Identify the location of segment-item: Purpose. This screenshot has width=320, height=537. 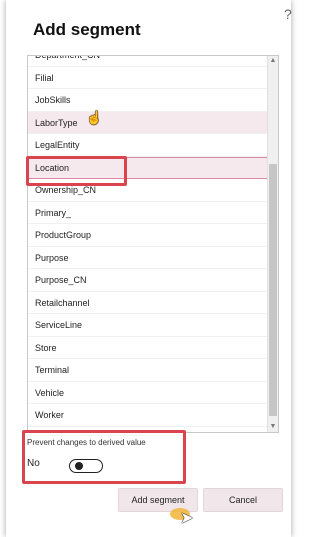
(148, 258).